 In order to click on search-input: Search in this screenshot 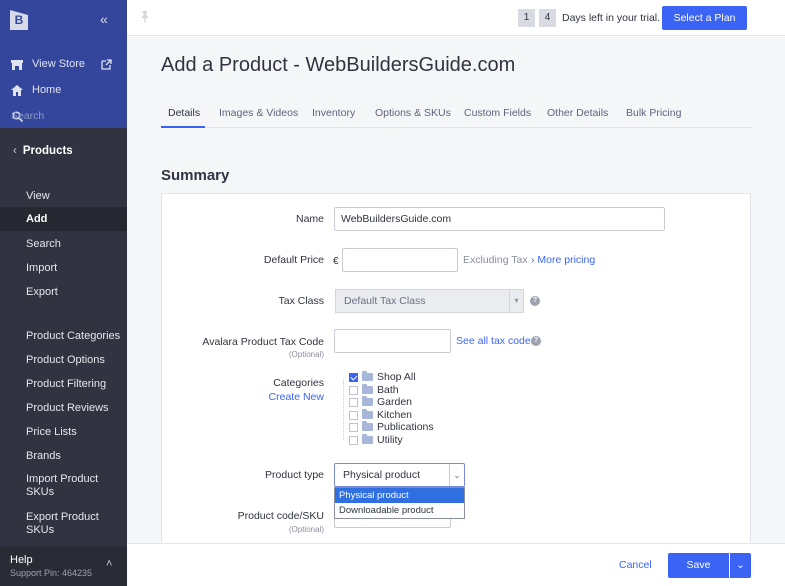, I will do `click(27, 116)`.